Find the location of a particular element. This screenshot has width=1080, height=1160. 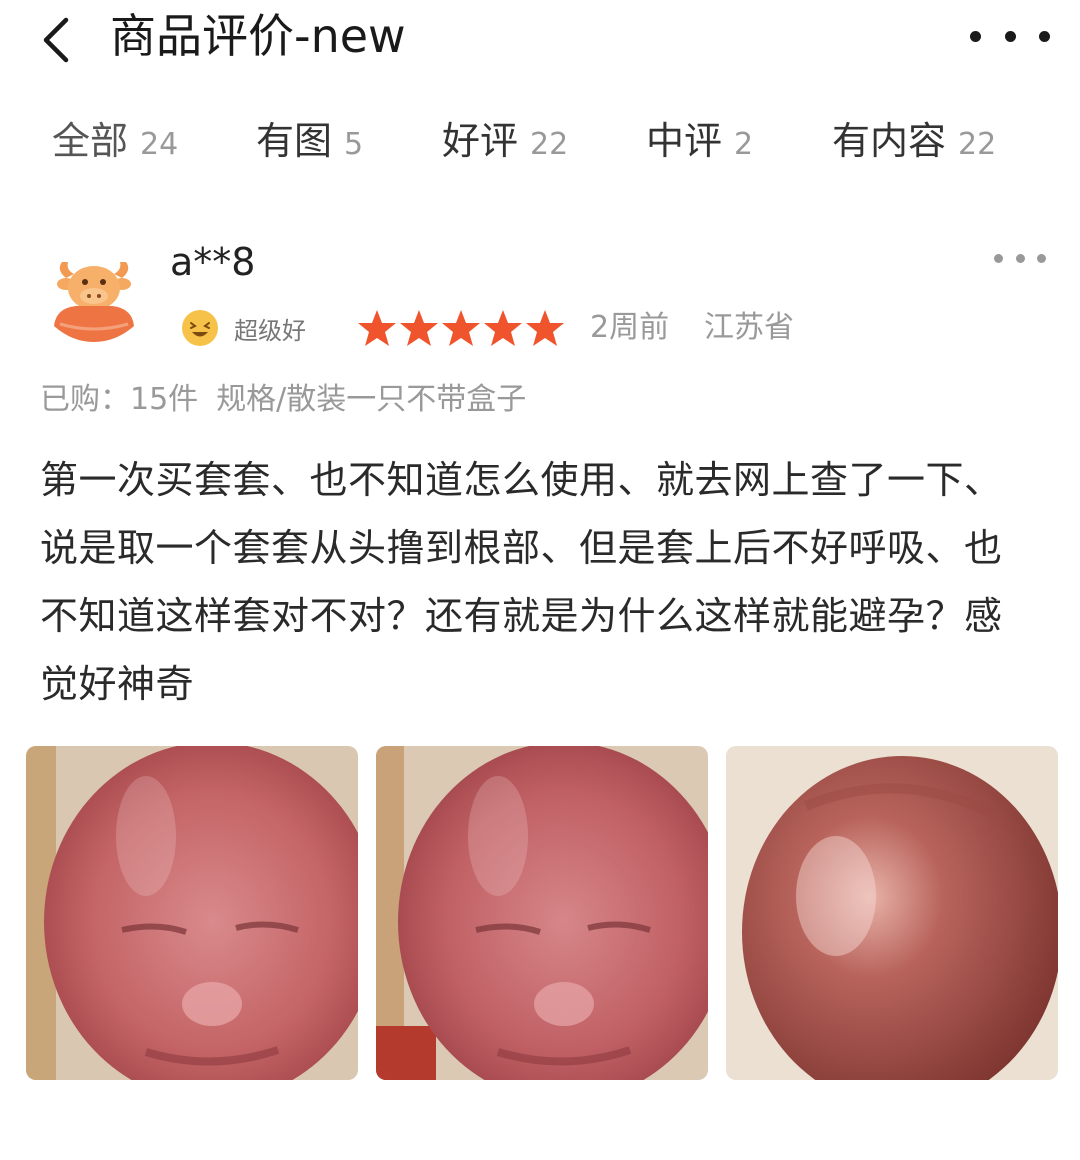

review-time: 2周前 is located at coordinates (630, 327).